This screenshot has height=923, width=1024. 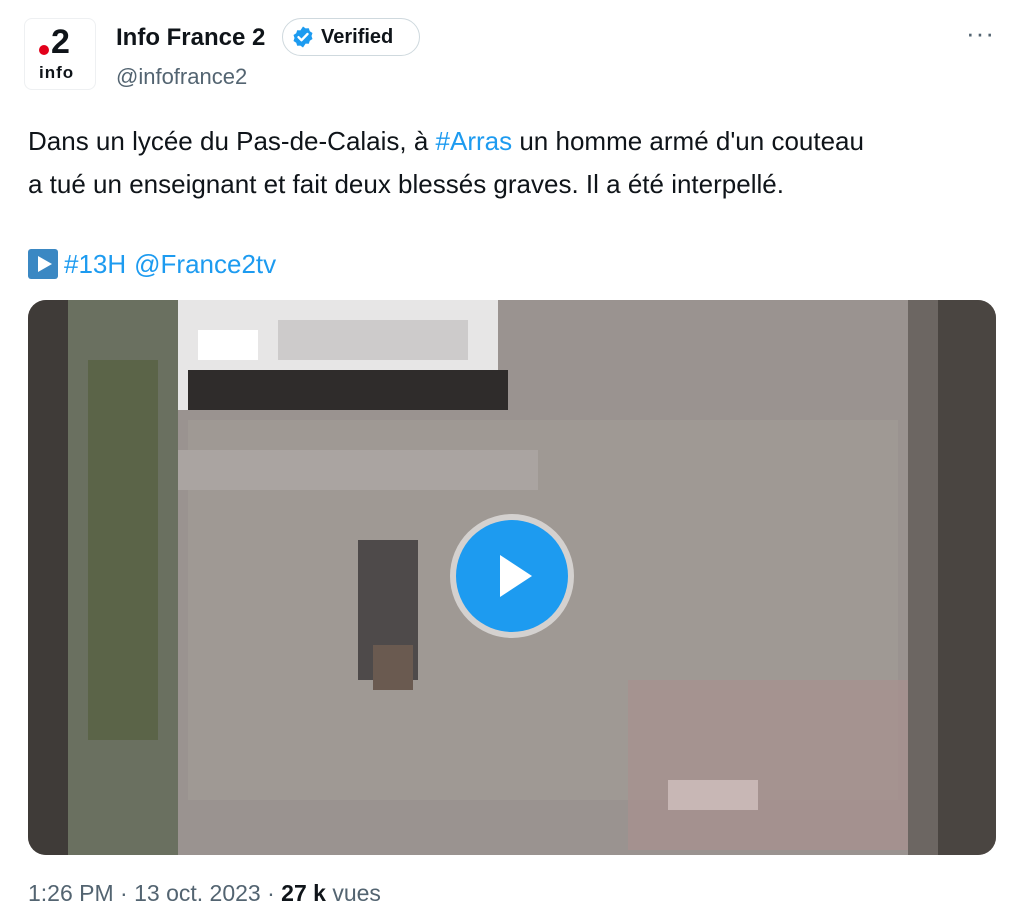 What do you see at coordinates (44, 50) in the screenshot?
I see `brand-dot` at bounding box center [44, 50].